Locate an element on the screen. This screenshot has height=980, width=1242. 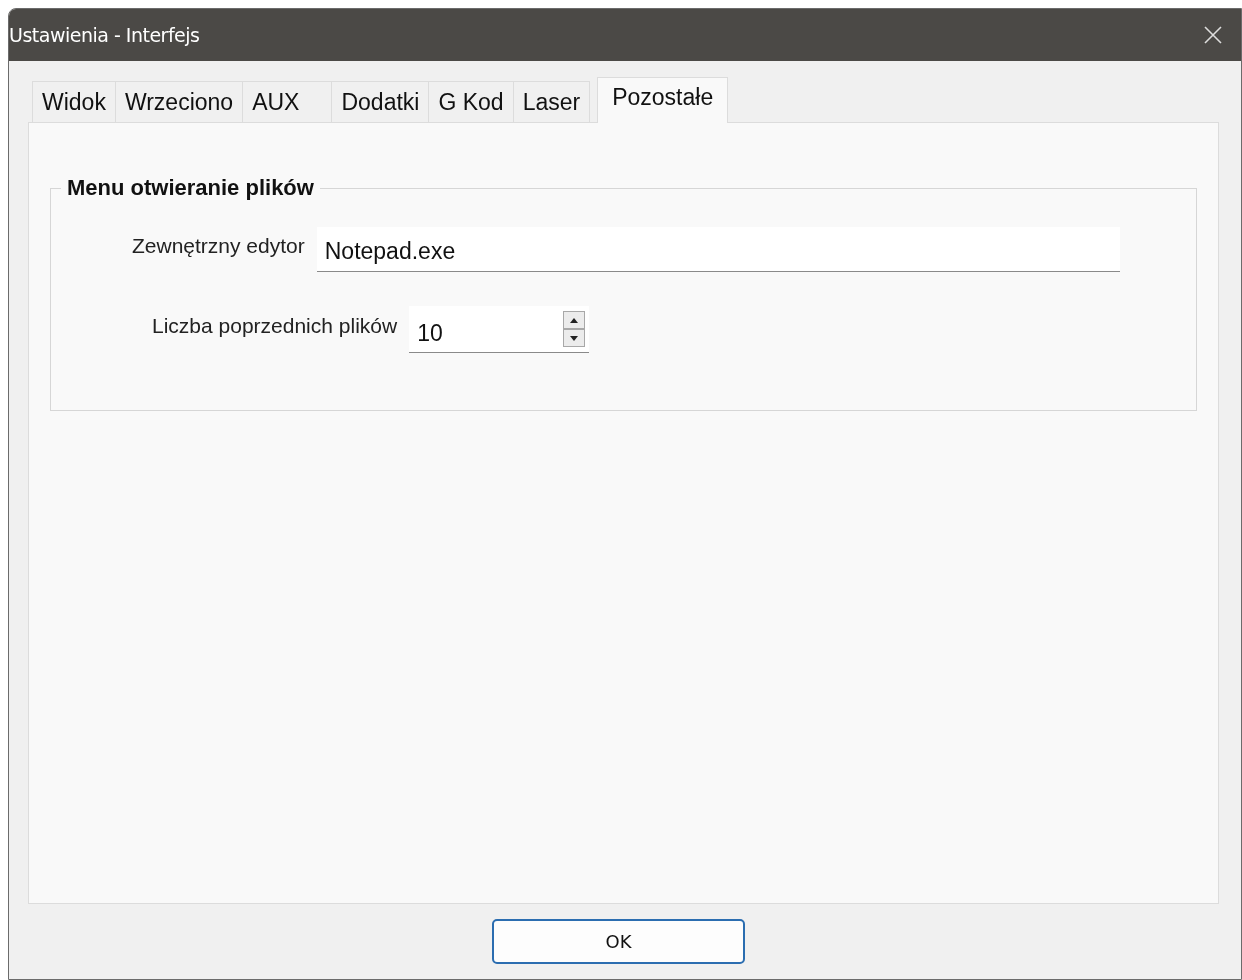
tab: Laser is located at coordinates (551, 102).